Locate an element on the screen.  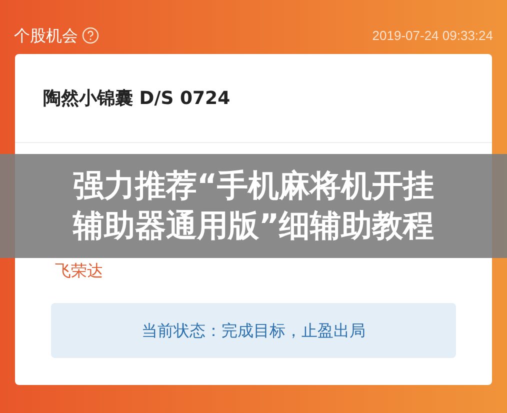
help-icon is located at coordinates (90, 35).